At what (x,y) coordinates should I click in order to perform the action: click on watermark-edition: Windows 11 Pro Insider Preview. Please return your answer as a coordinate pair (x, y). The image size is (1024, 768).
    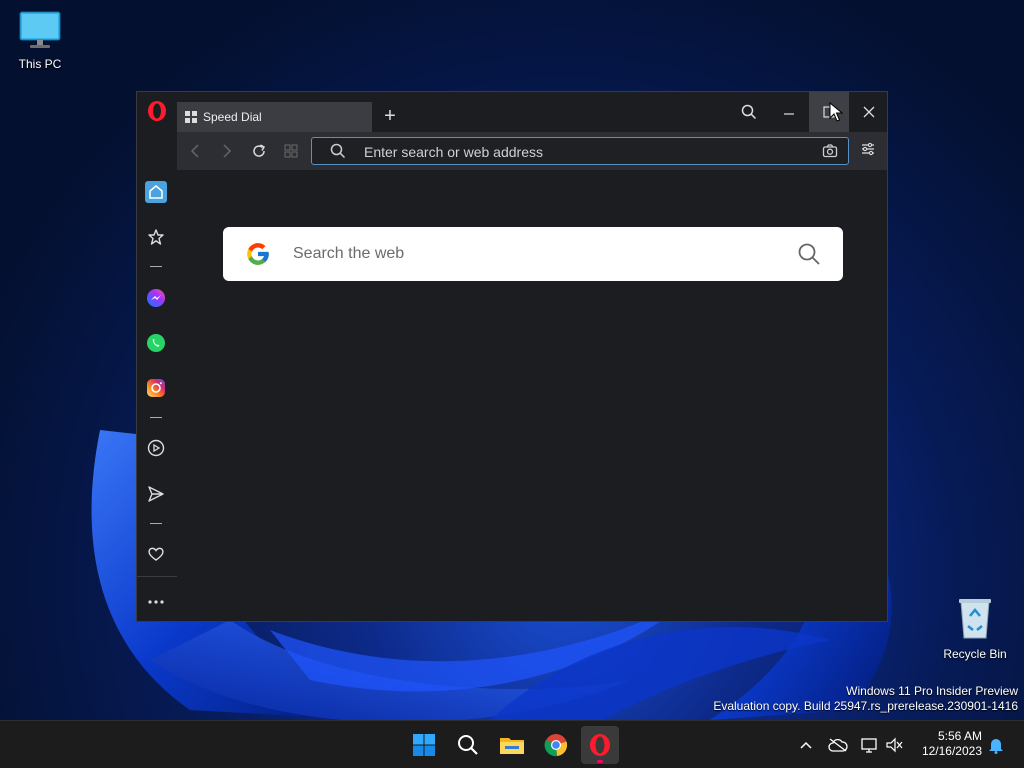
    Looking at the image, I should click on (932, 691).